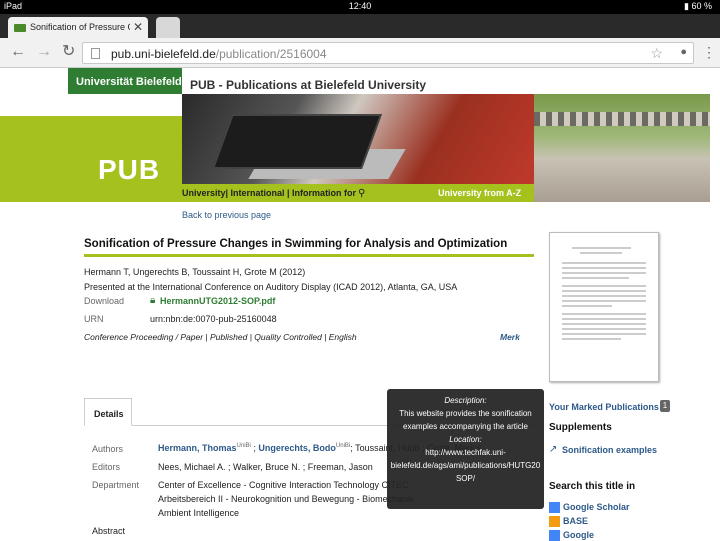  I want to click on pdf-thumbnail, so click(604, 307).